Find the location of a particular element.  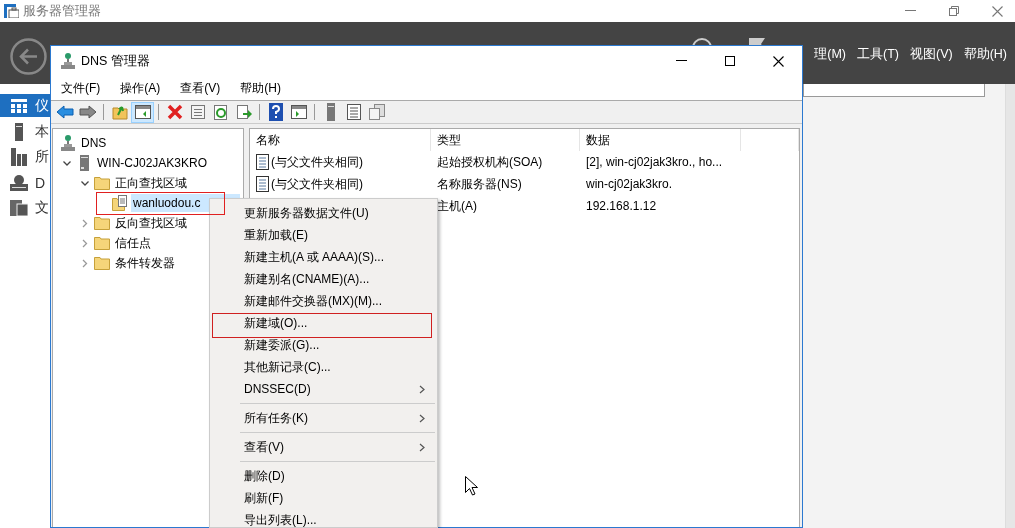

table-cell: 主机(A) is located at coordinates (457, 206).